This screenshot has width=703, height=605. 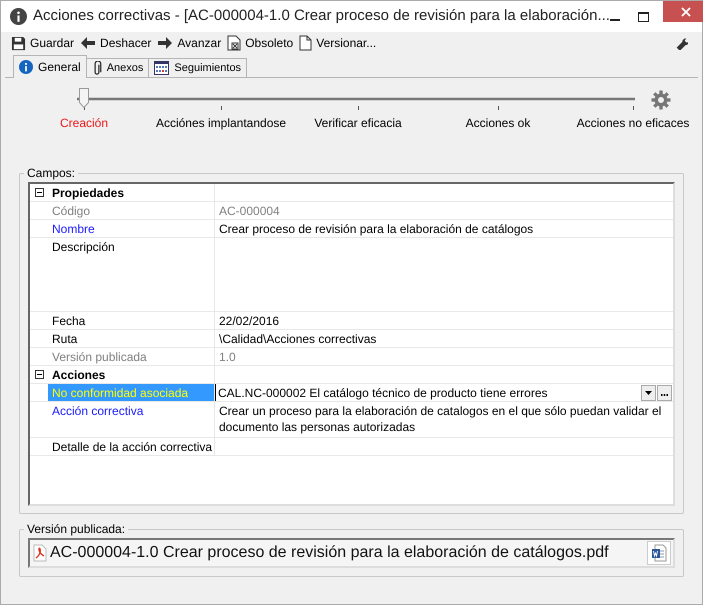 I want to click on document-icon, so click(x=305, y=43).